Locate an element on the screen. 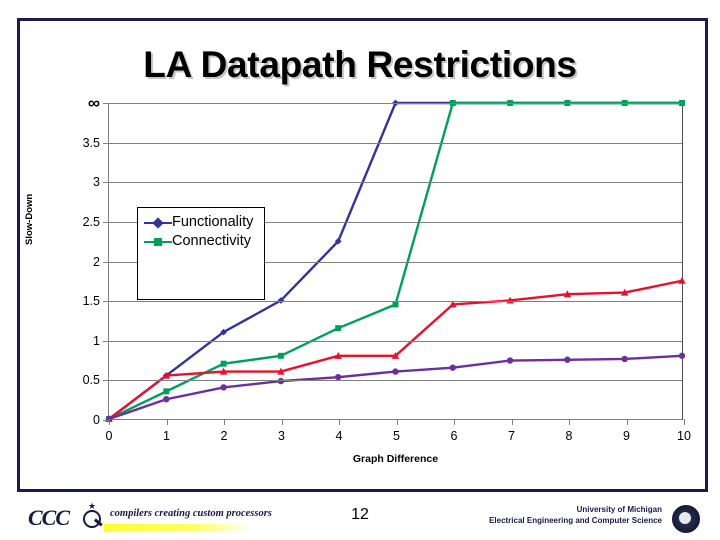 This screenshot has height=540, width=720. legend-diamond-icon is located at coordinates (158, 222).